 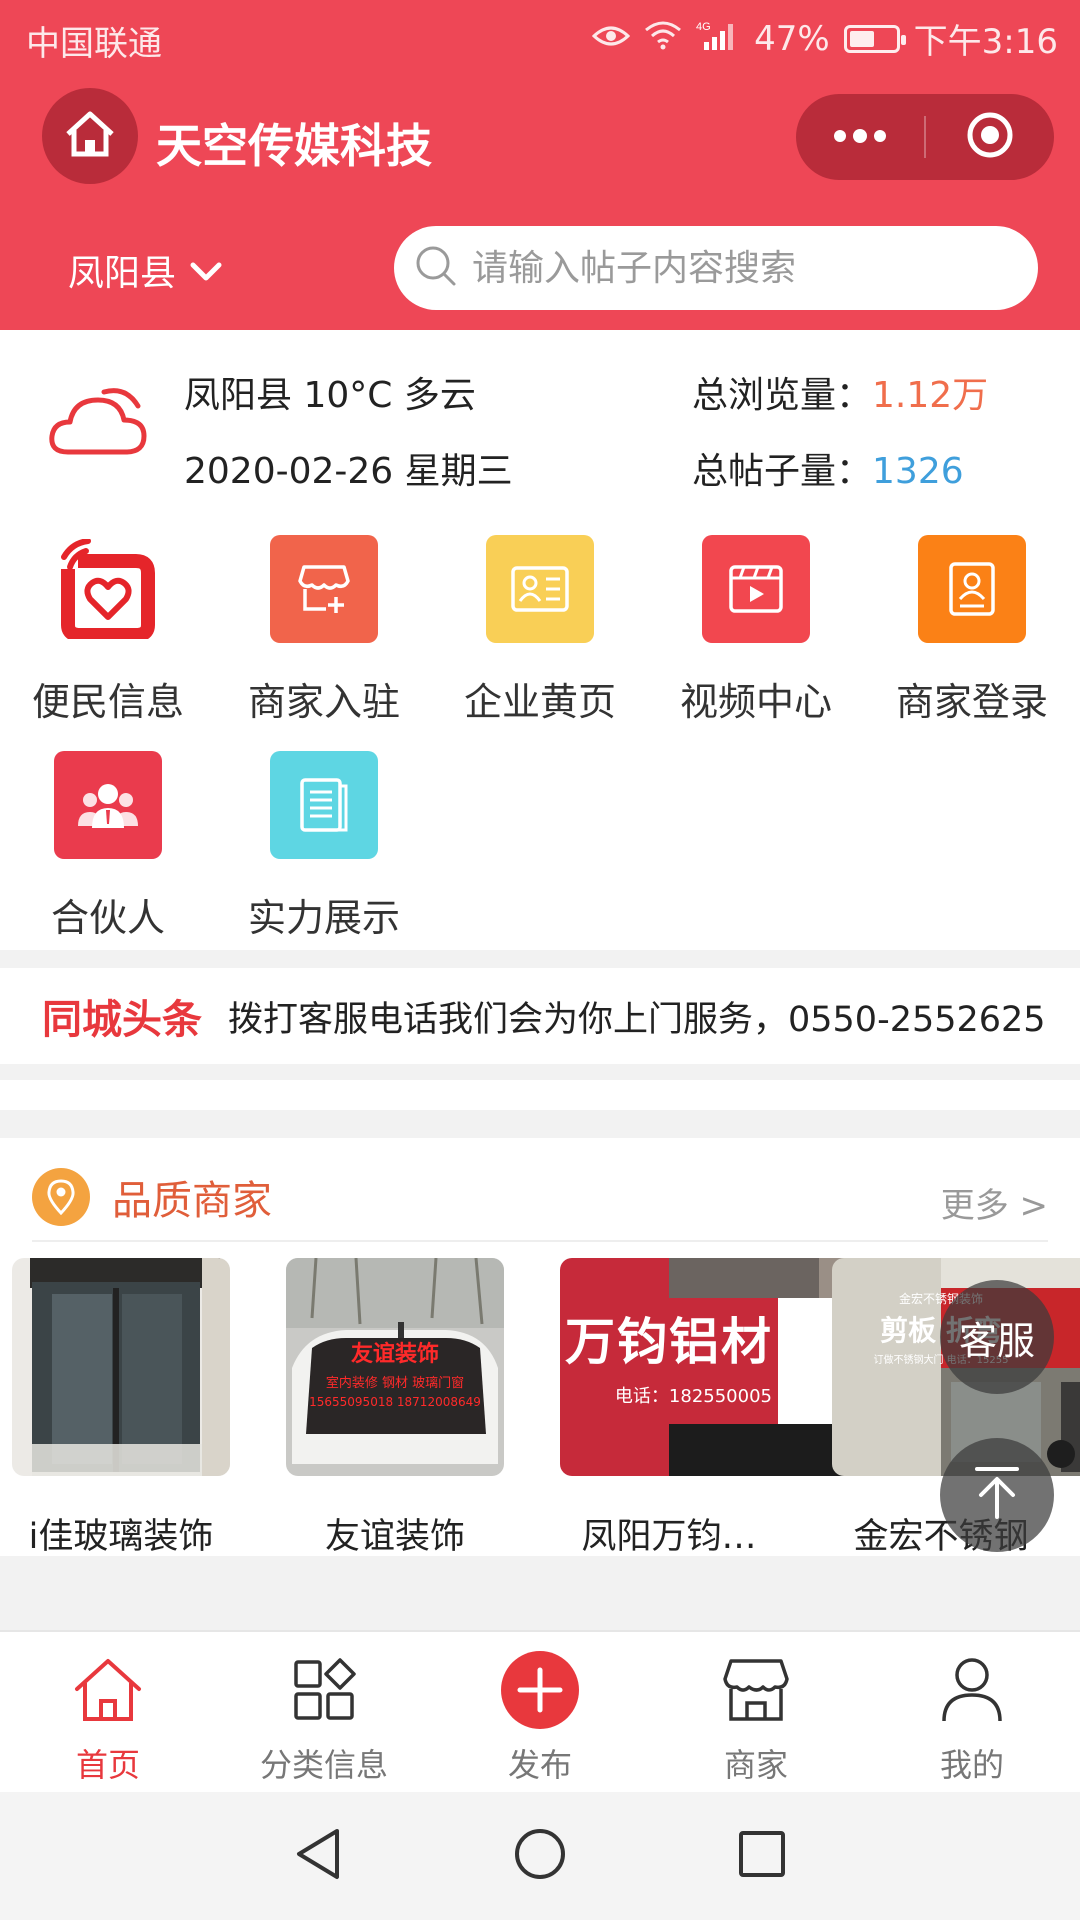 I want to click on home-circle-icon, so click(x=540, y=1856).